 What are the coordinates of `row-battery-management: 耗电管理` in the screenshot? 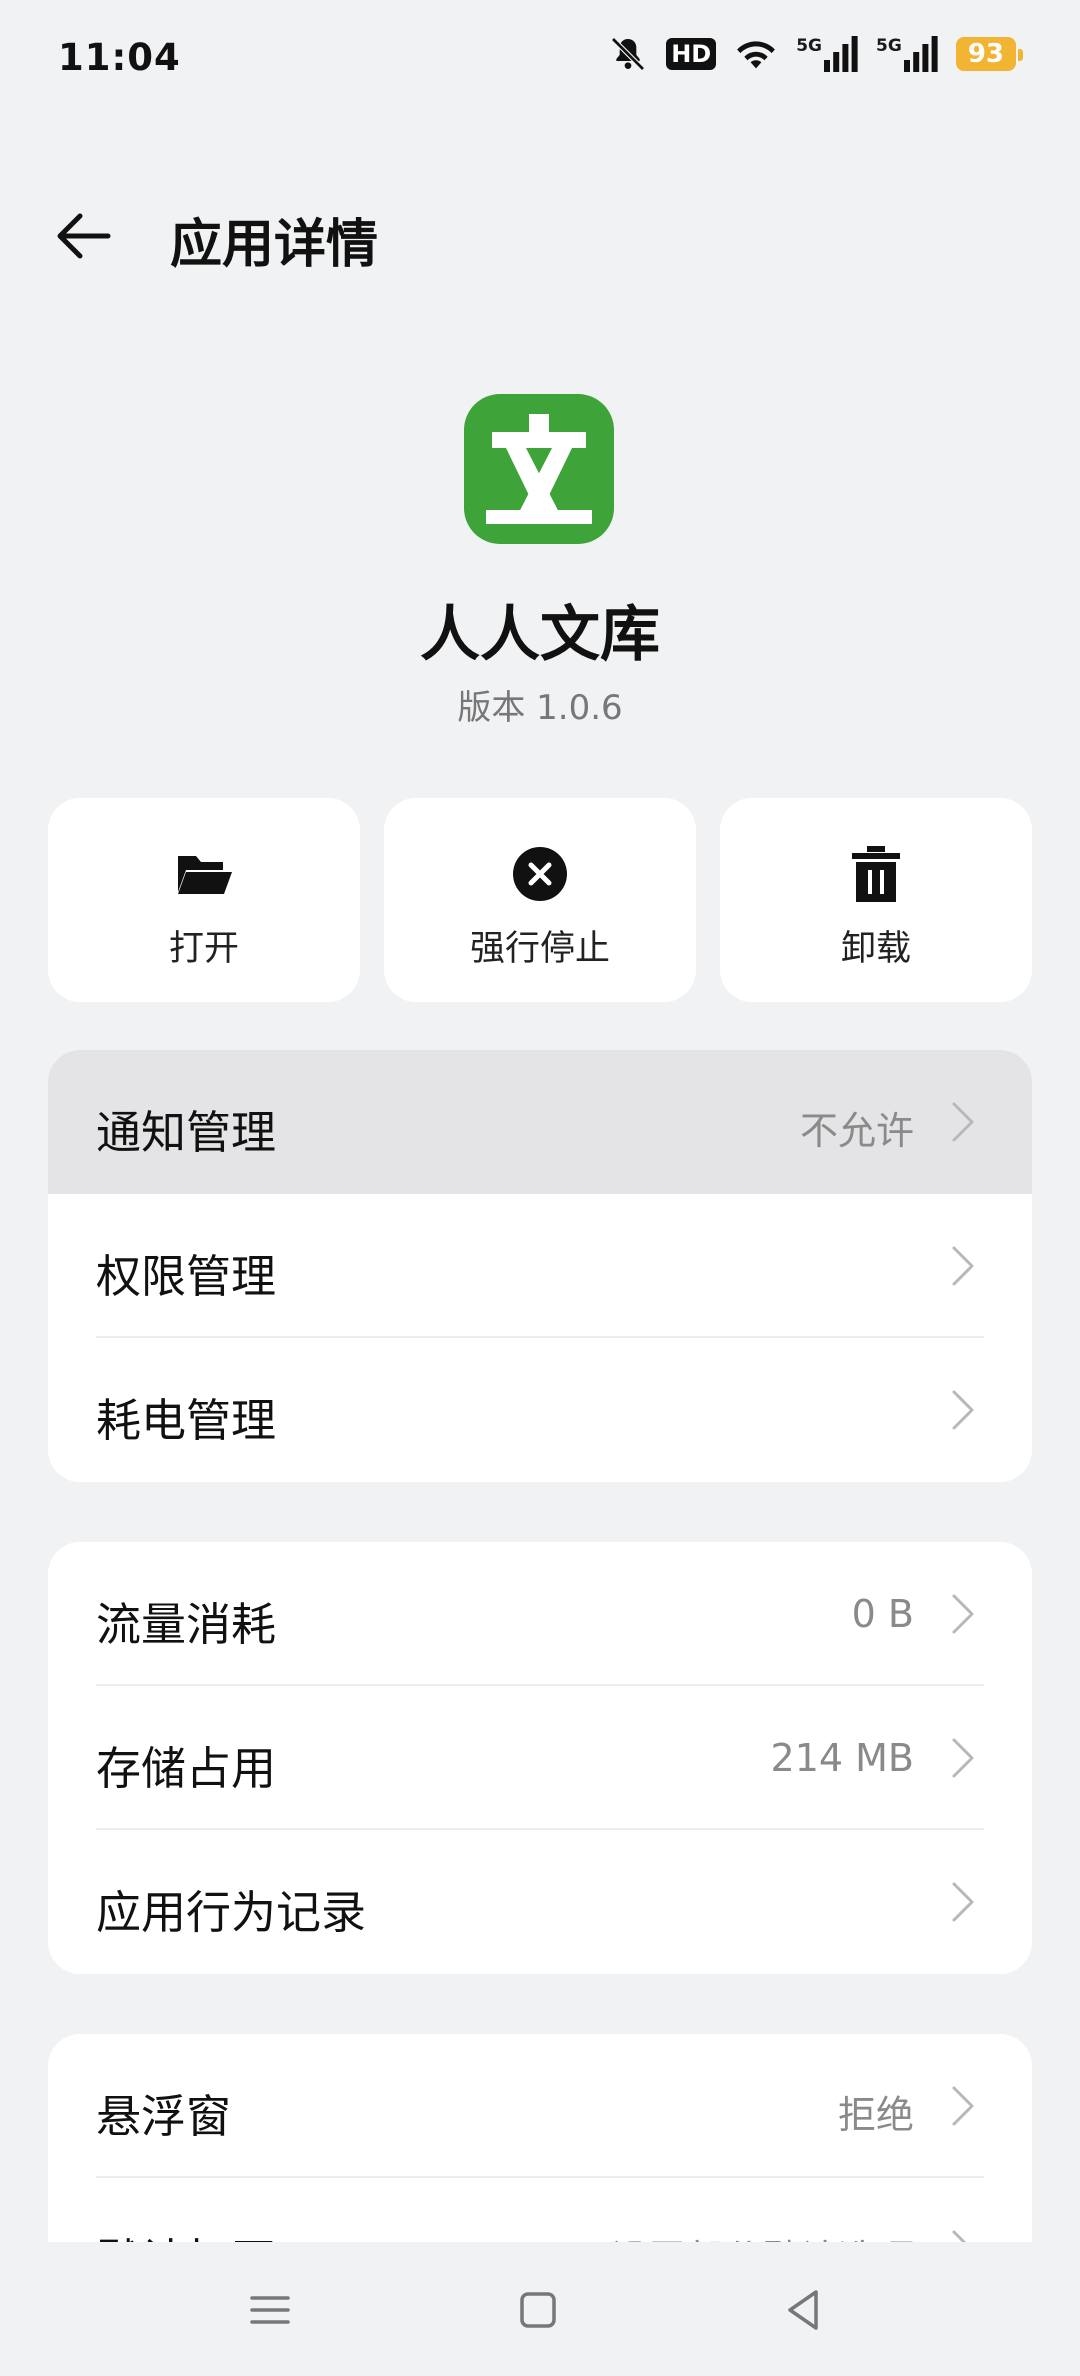 It's located at (540, 1410).